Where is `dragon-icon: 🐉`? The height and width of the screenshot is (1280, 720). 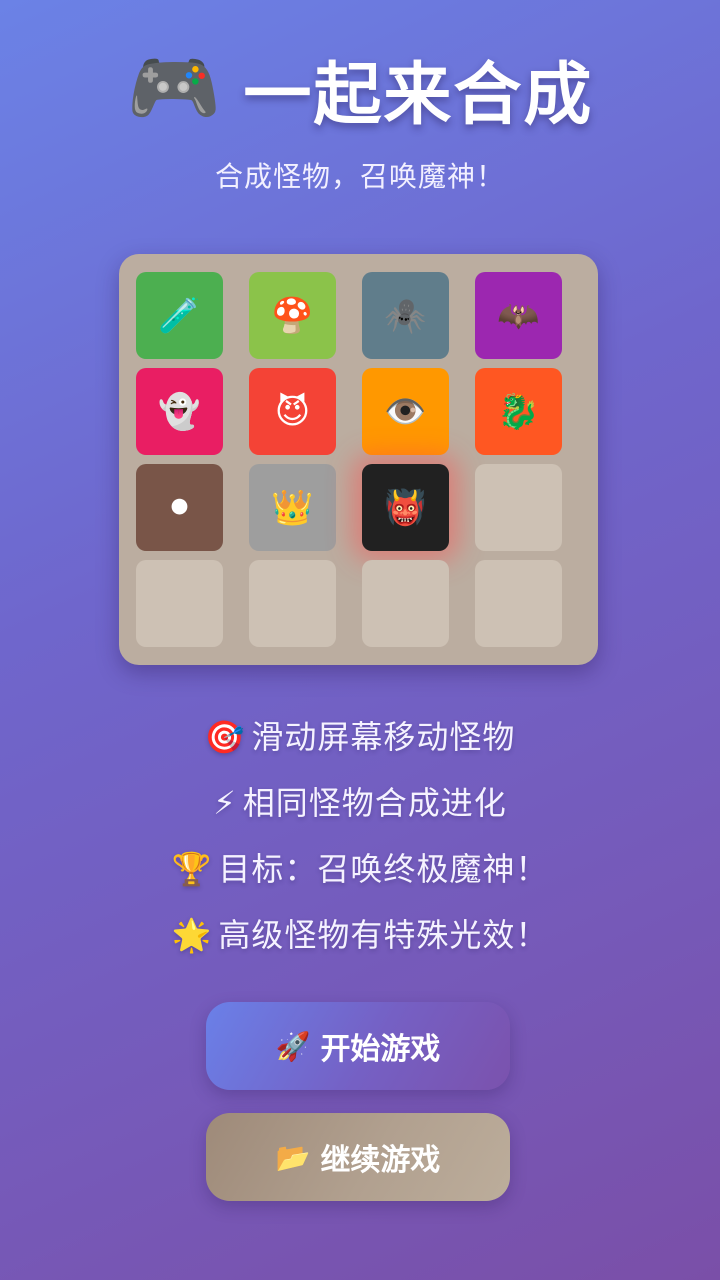 dragon-icon: 🐉 is located at coordinates (518, 411).